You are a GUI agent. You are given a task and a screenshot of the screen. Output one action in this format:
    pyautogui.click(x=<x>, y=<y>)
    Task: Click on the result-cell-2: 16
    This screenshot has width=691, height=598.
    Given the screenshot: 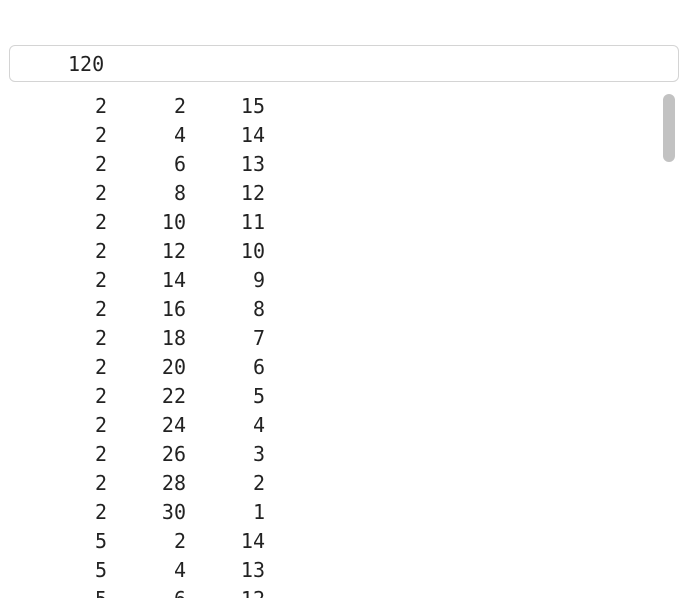 What is the action you would take?
    pyautogui.click(x=173, y=309)
    